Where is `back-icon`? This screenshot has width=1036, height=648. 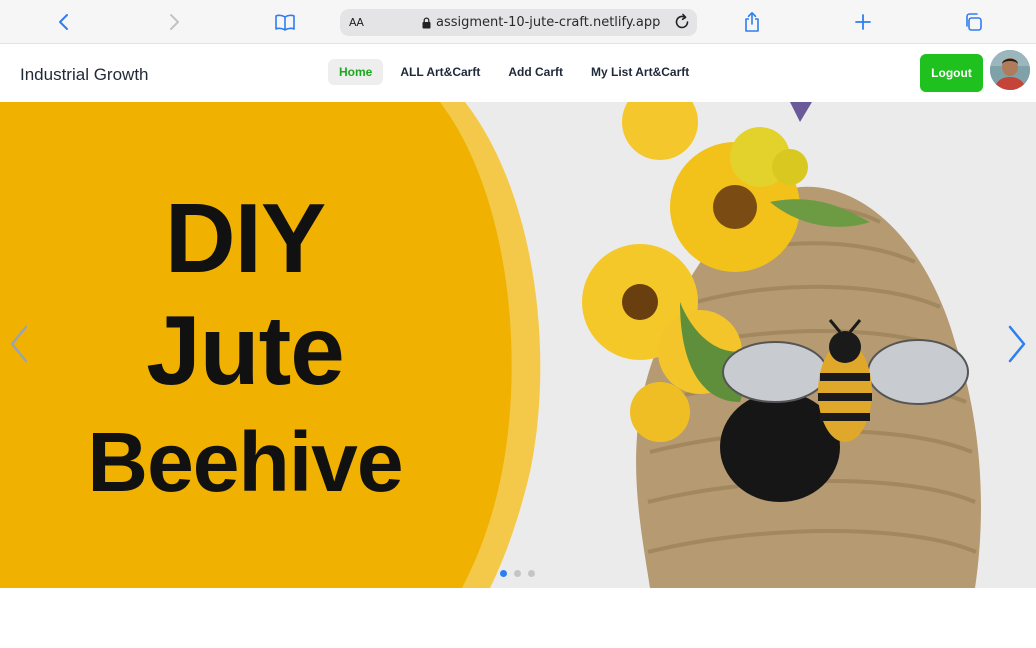 back-icon is located at coordinates (64, 22).